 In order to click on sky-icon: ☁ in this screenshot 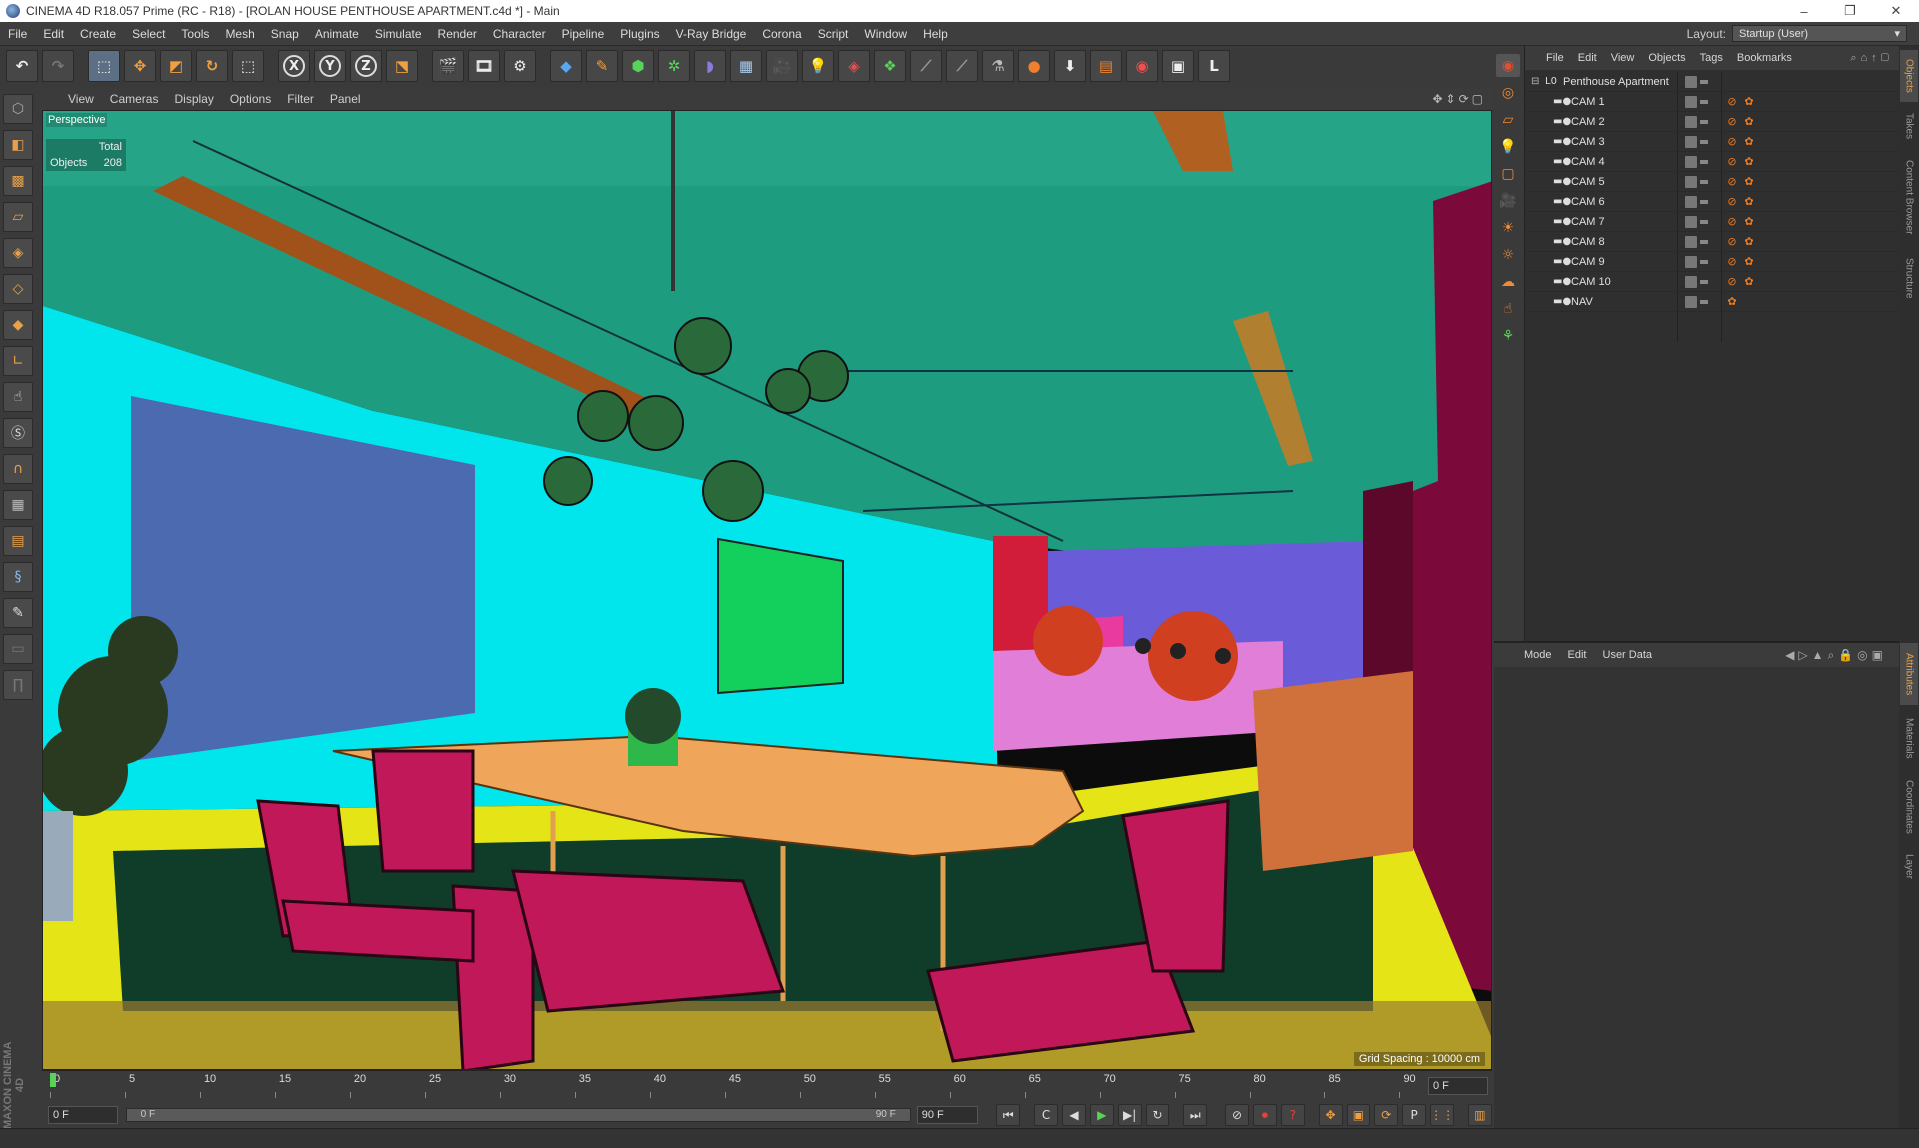, I will do `click(1508, 282)`.